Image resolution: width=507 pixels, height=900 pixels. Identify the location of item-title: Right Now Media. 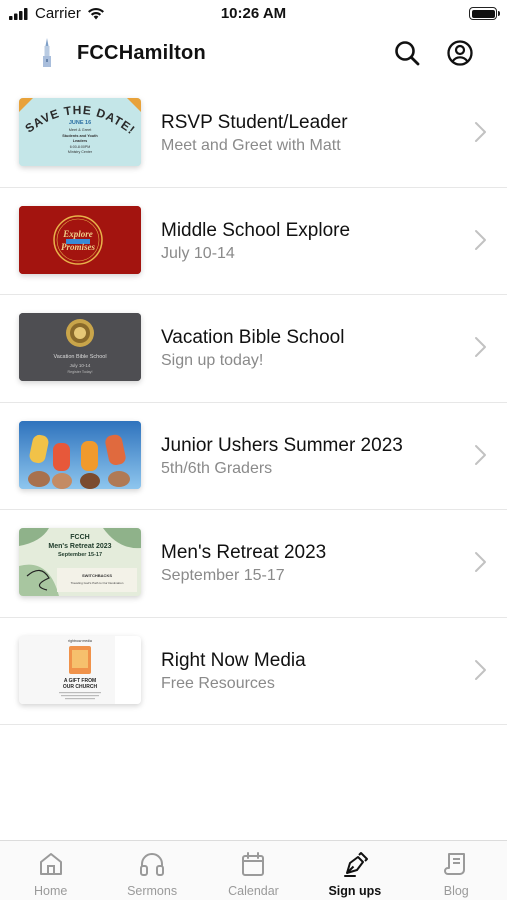
(233, 660).